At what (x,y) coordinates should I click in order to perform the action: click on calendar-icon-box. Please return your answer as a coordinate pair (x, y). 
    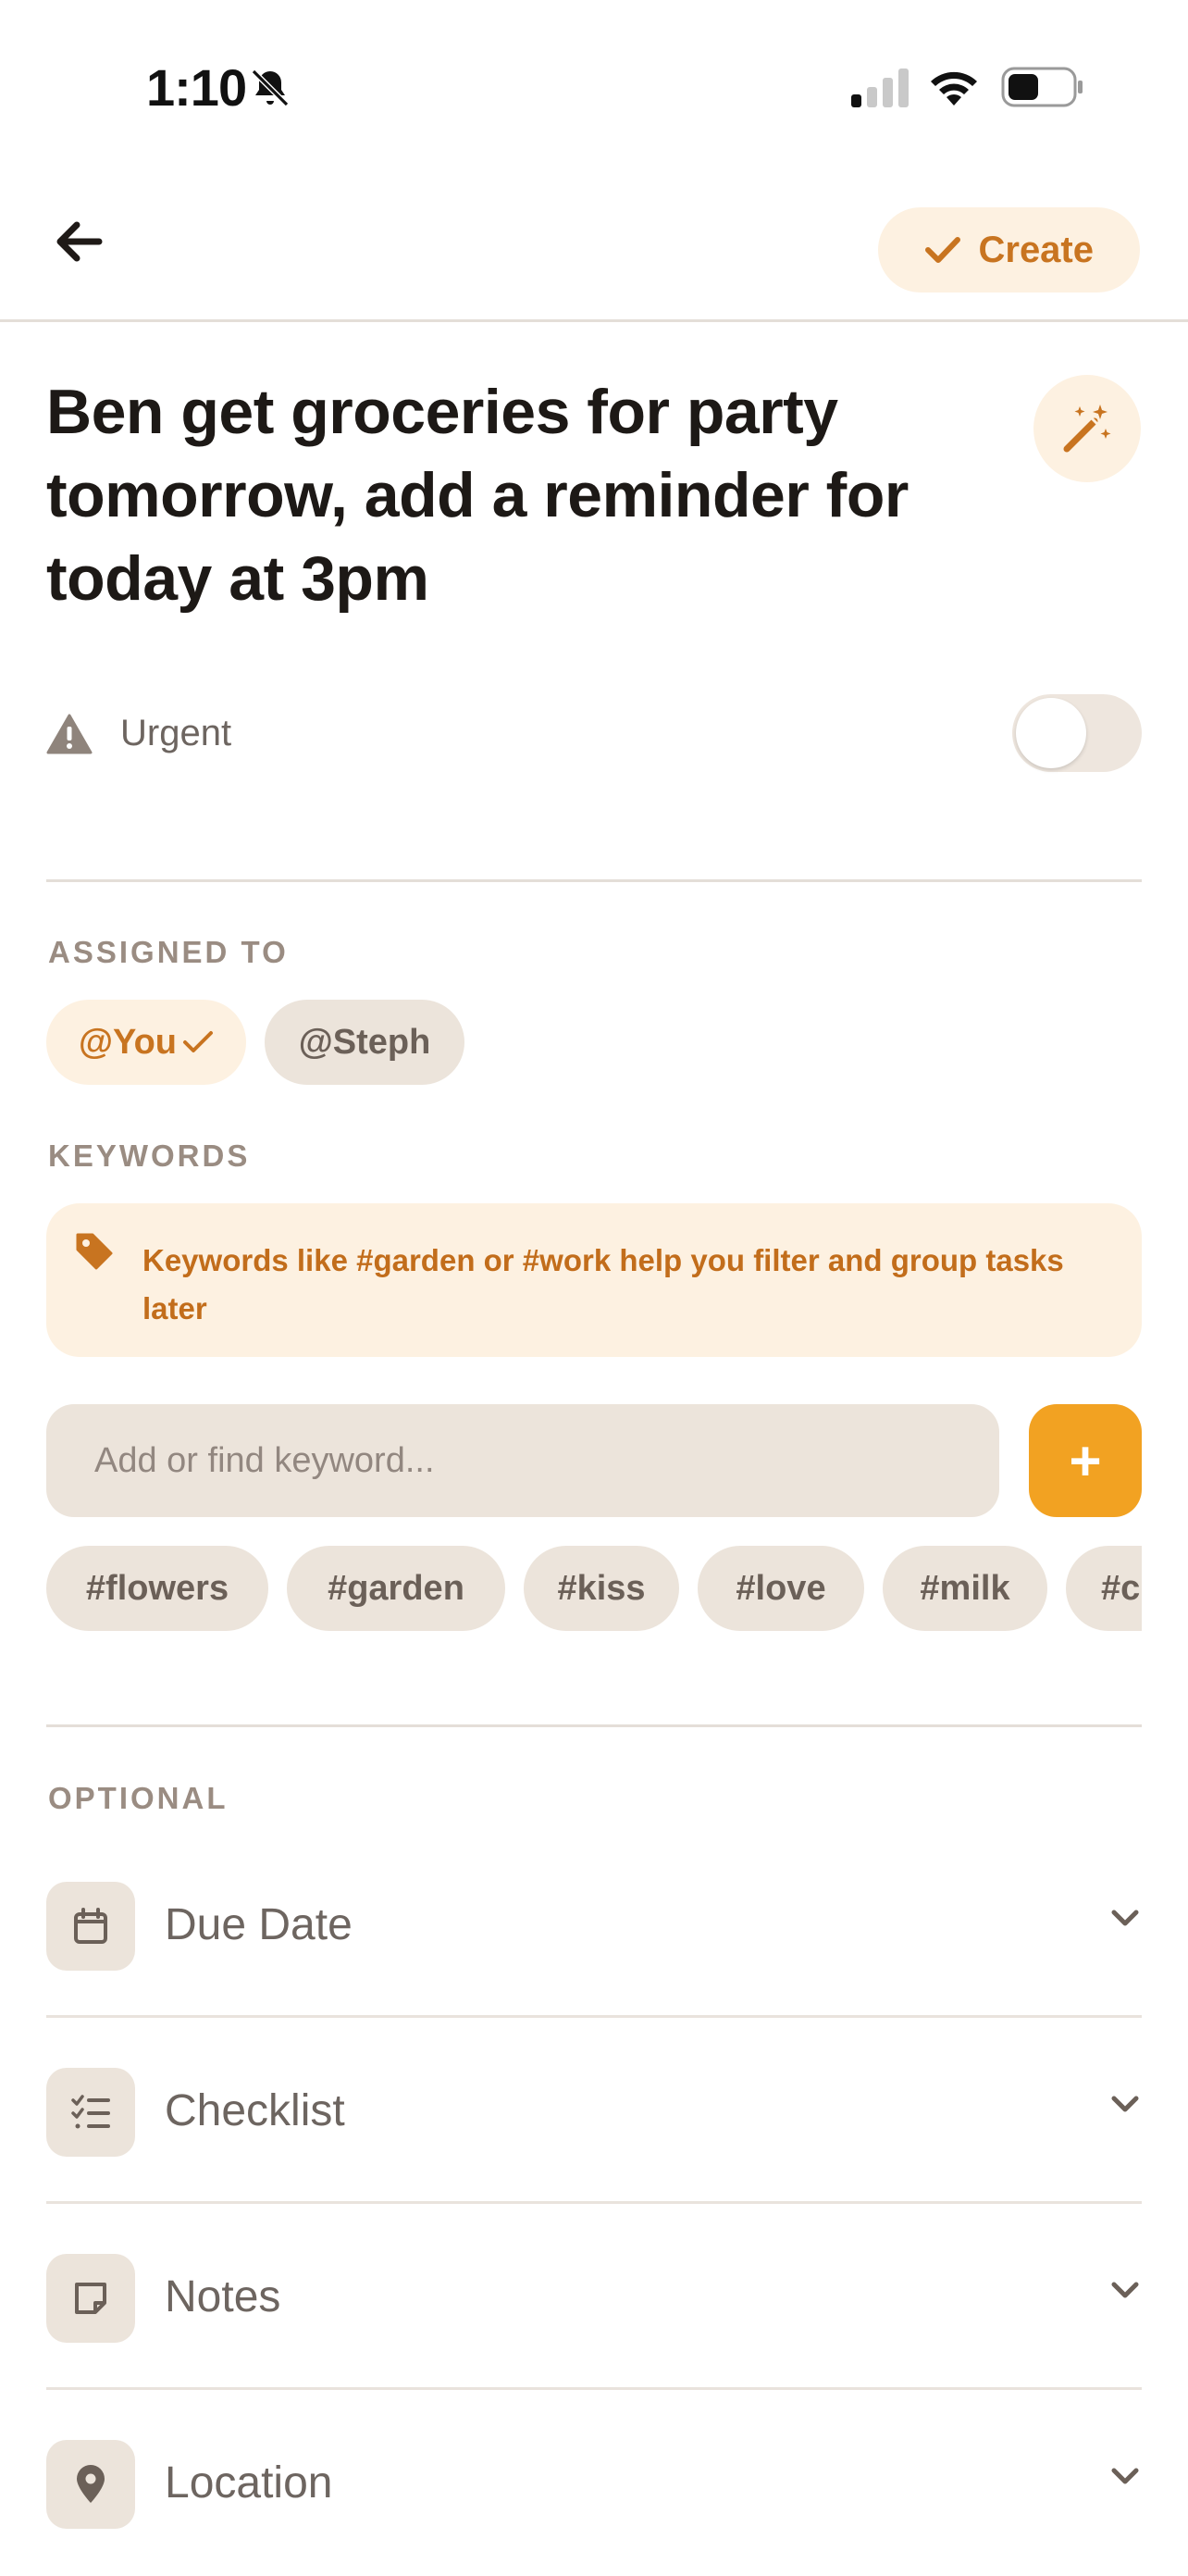
    Looking at the image, I should click on (91, 1926).